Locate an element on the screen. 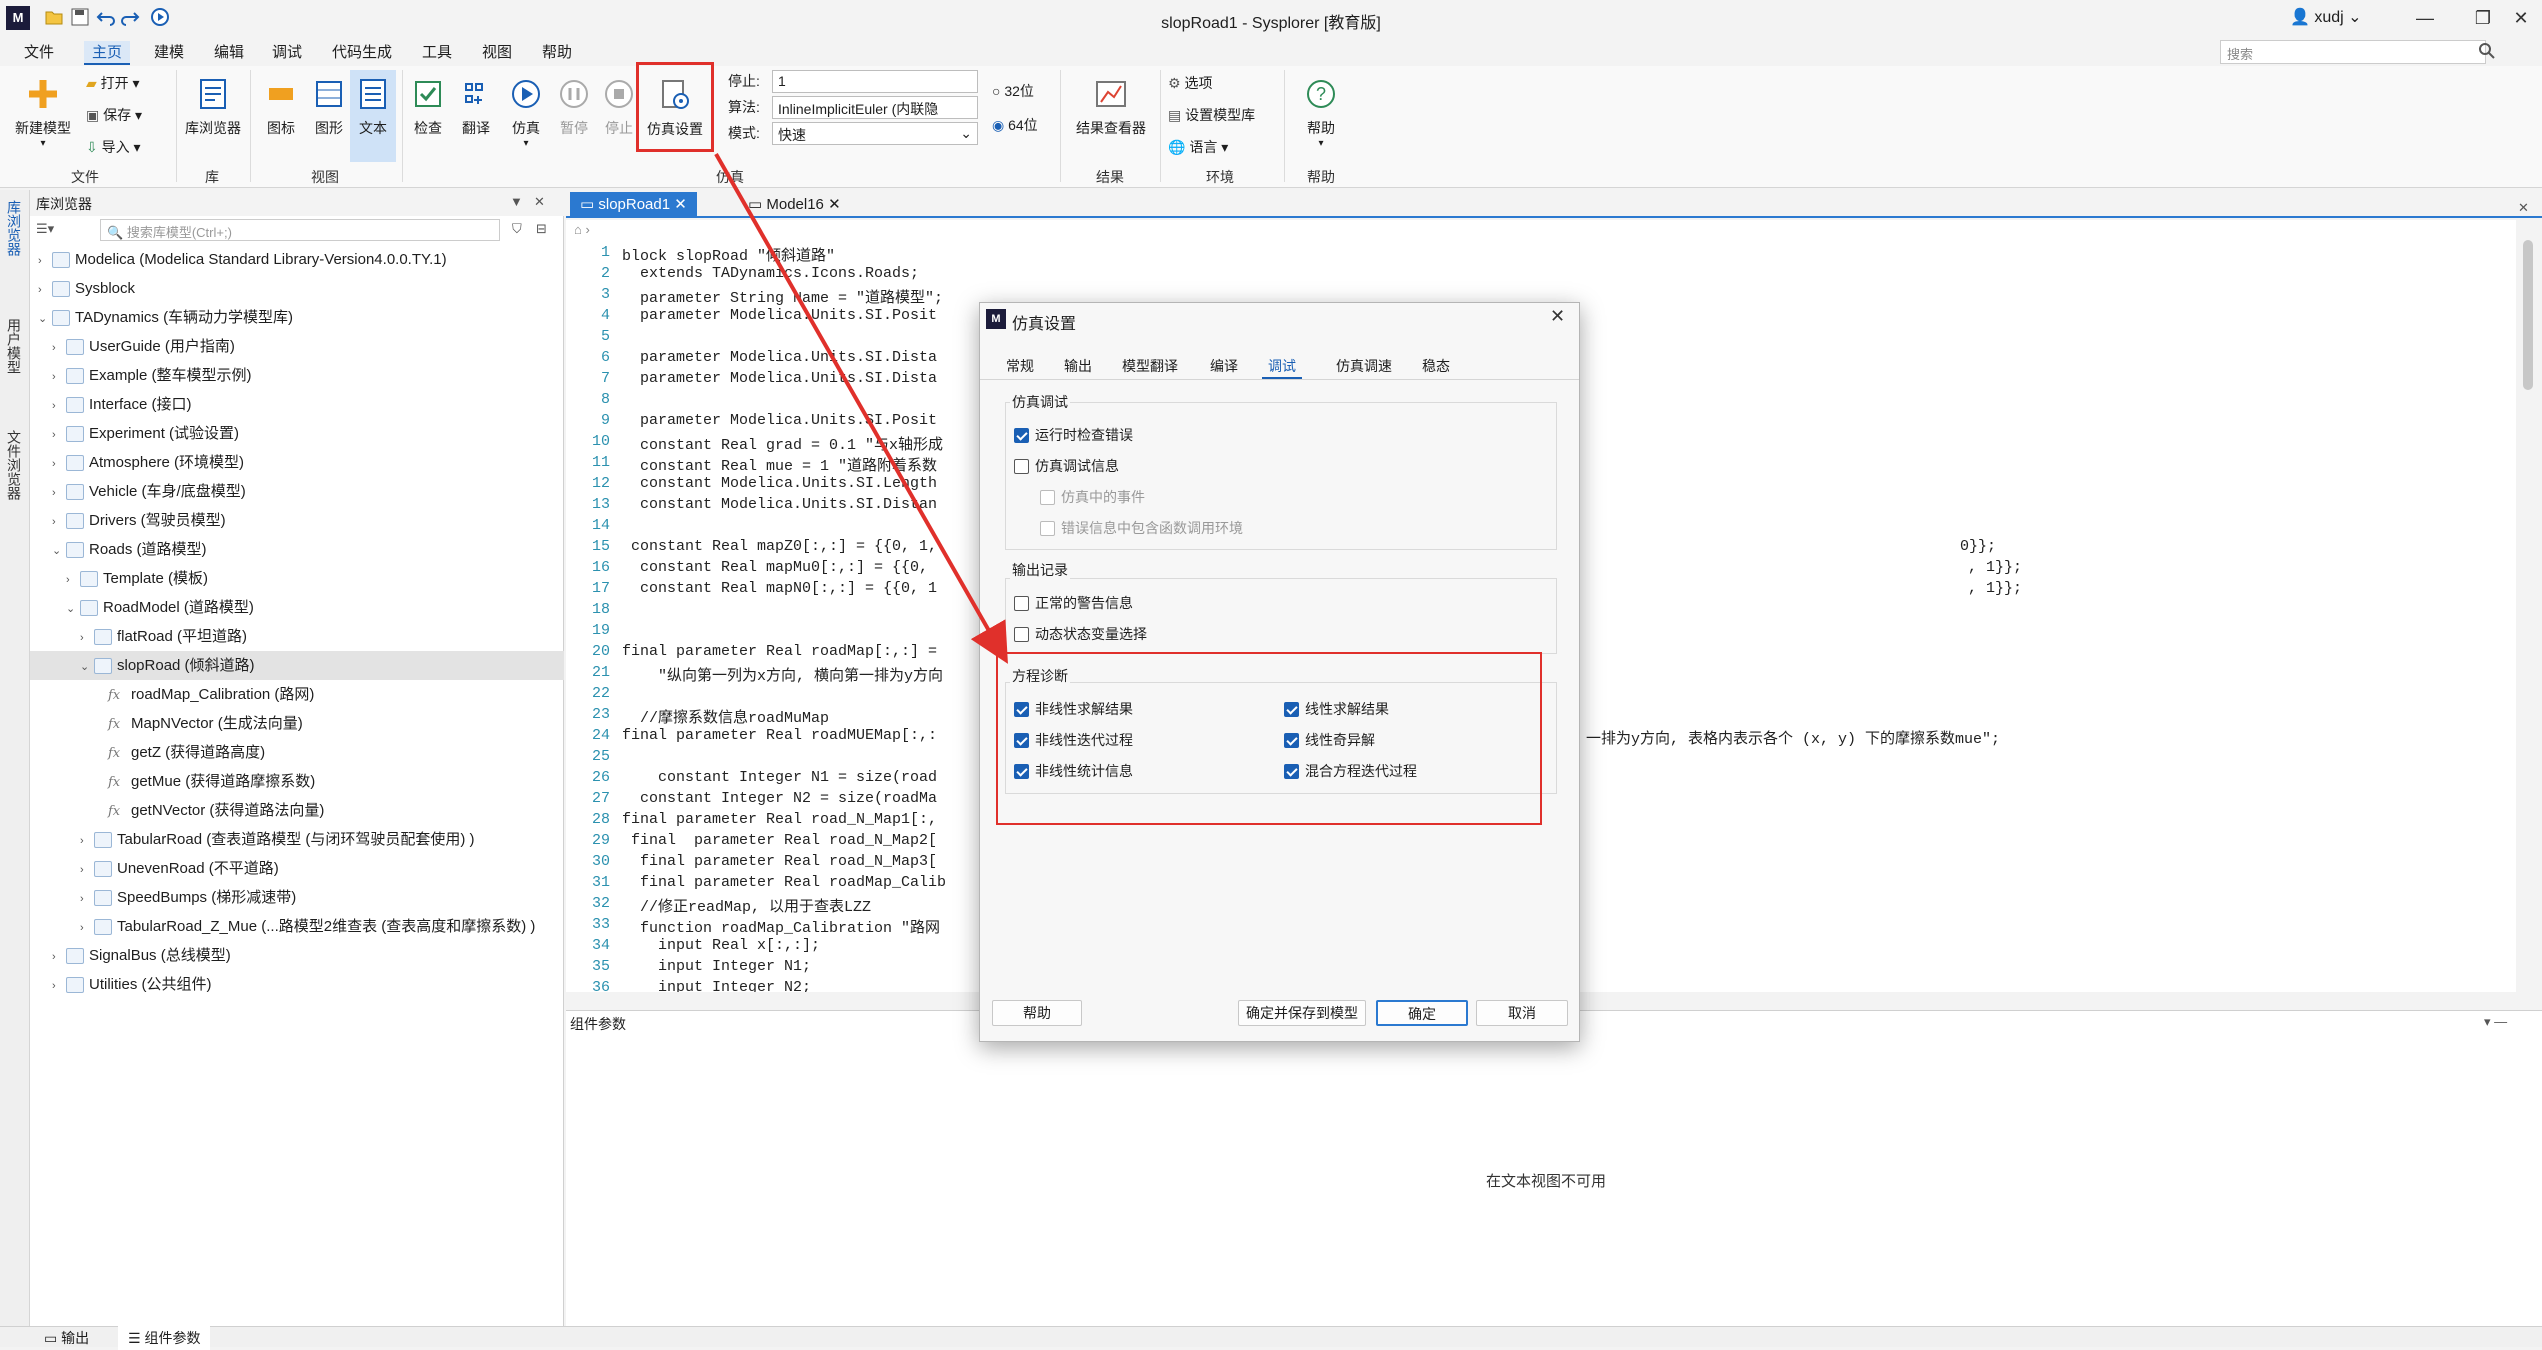 This screenshot has height=1350, width=2542. search-icon is located at coordinates (2487, 51).